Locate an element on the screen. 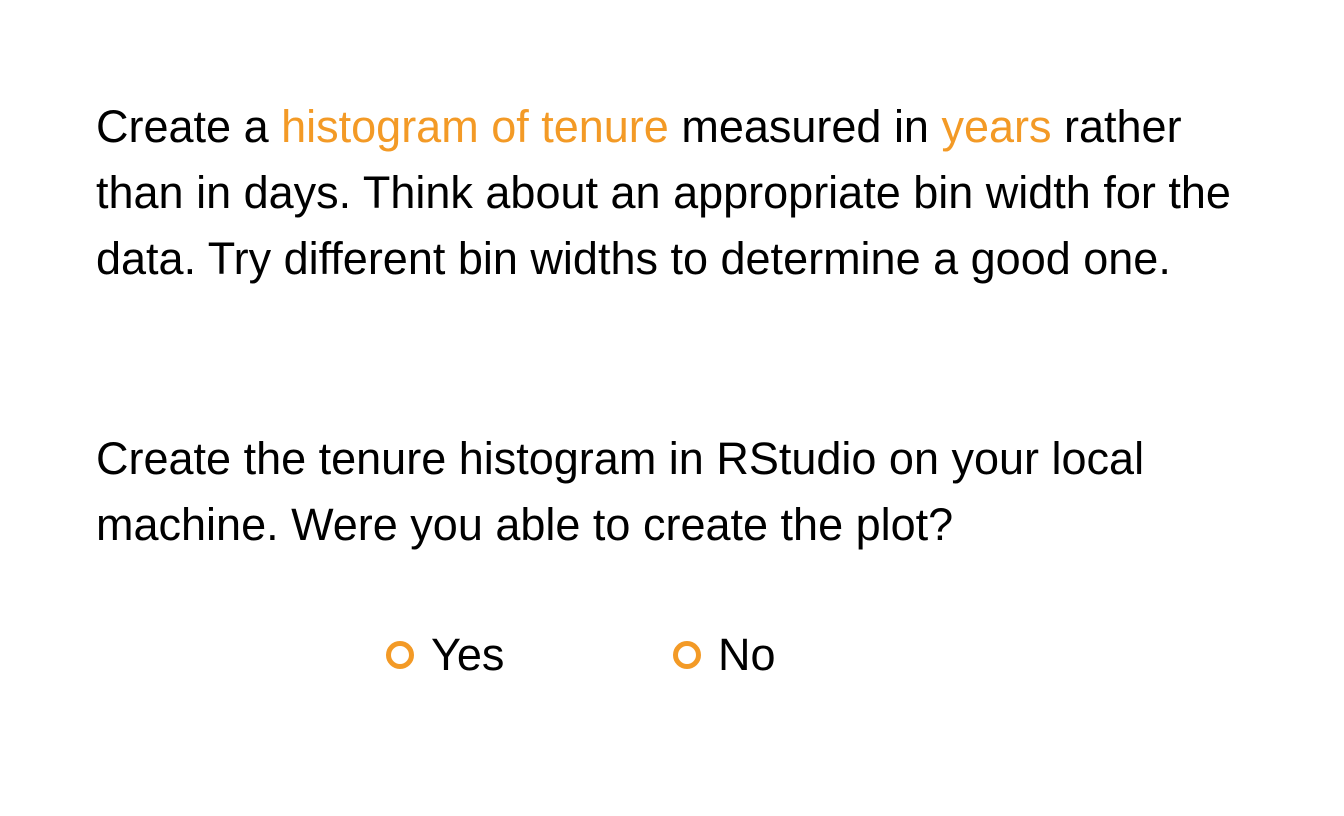 This screenshot has height=816, width=1344. prompt-highlight-histogram: histogram of tenure is located at coordinates (475, 126).